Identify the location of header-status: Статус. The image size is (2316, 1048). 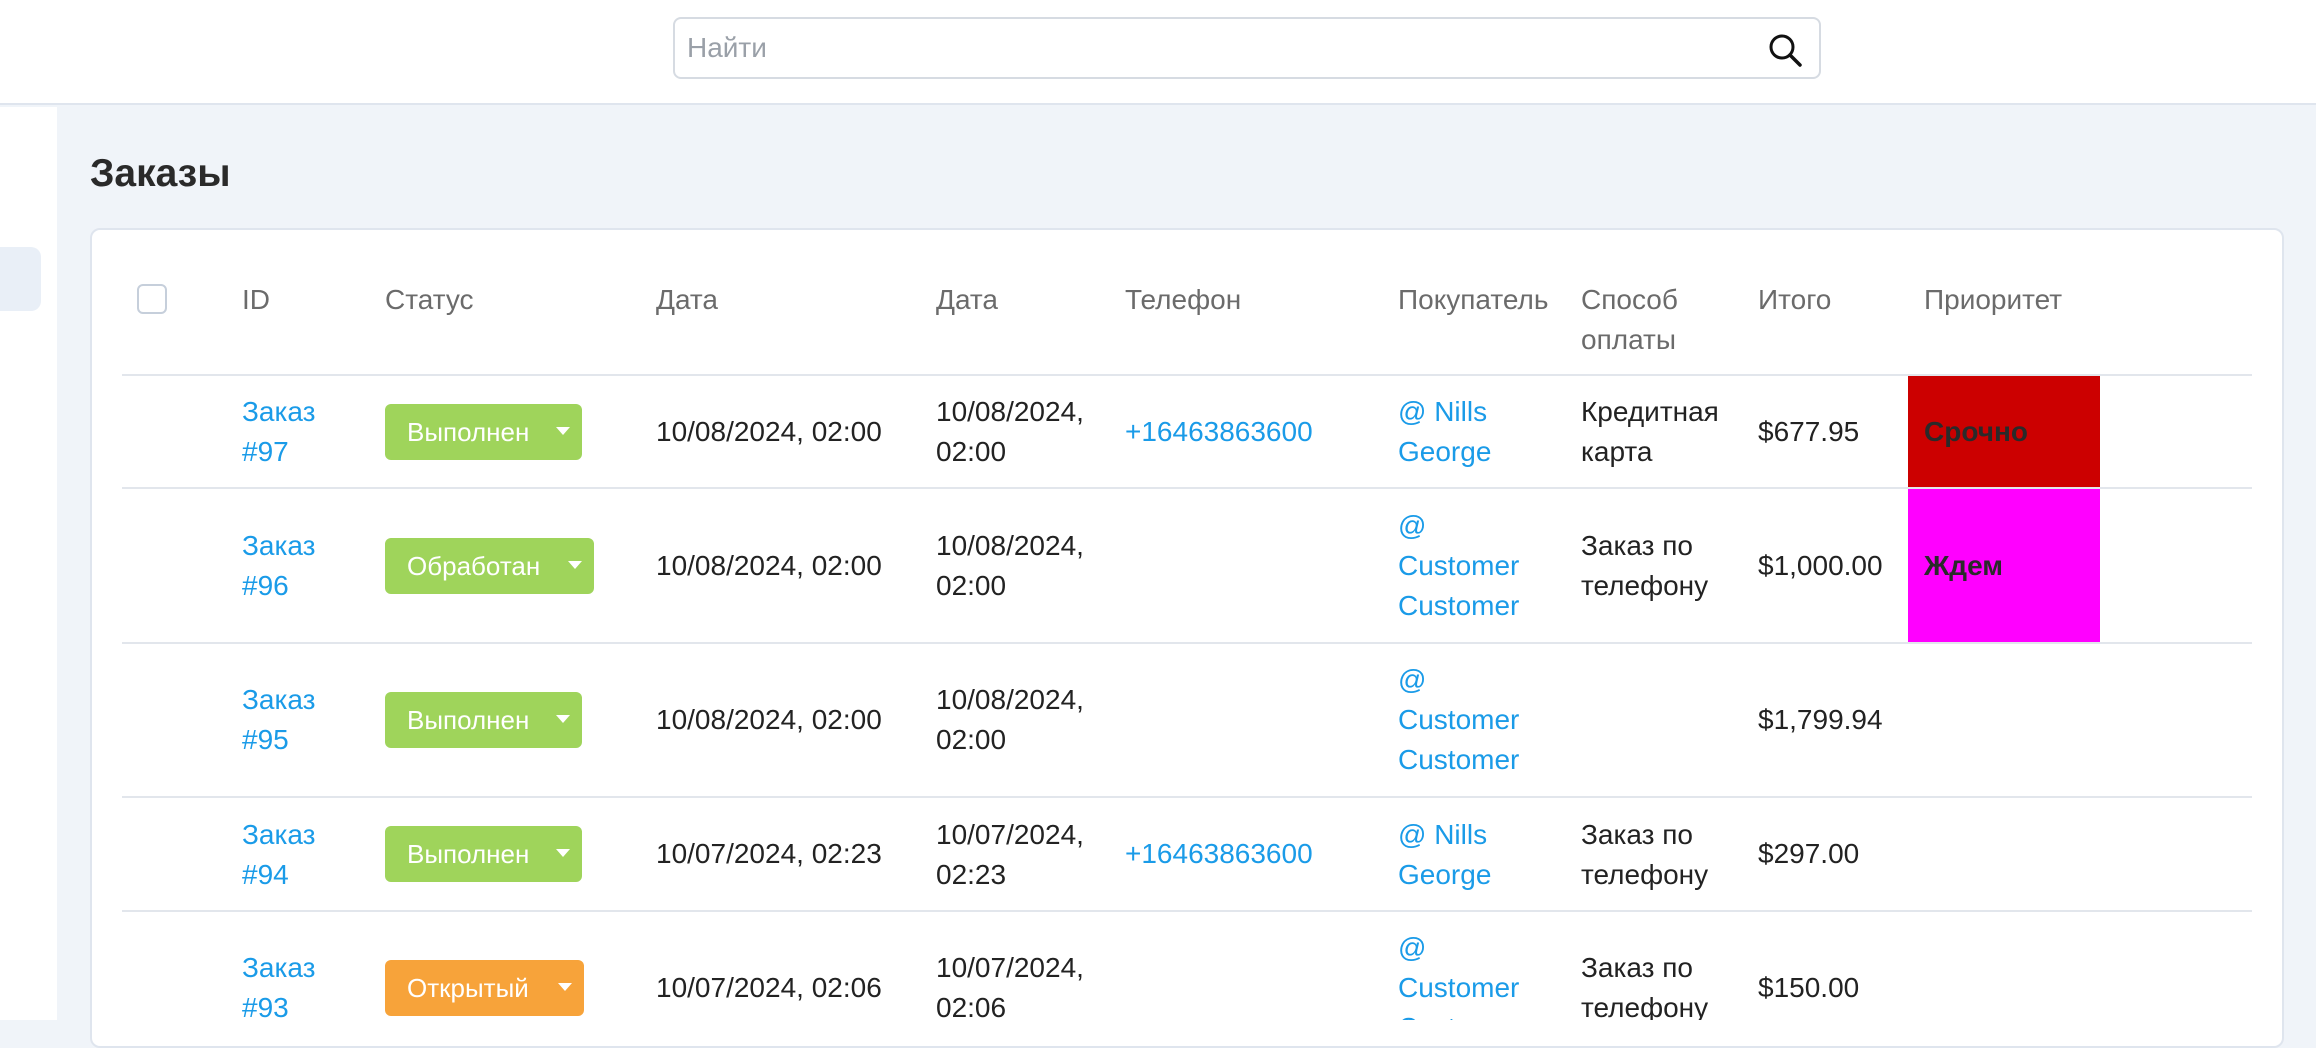
(429, 300).